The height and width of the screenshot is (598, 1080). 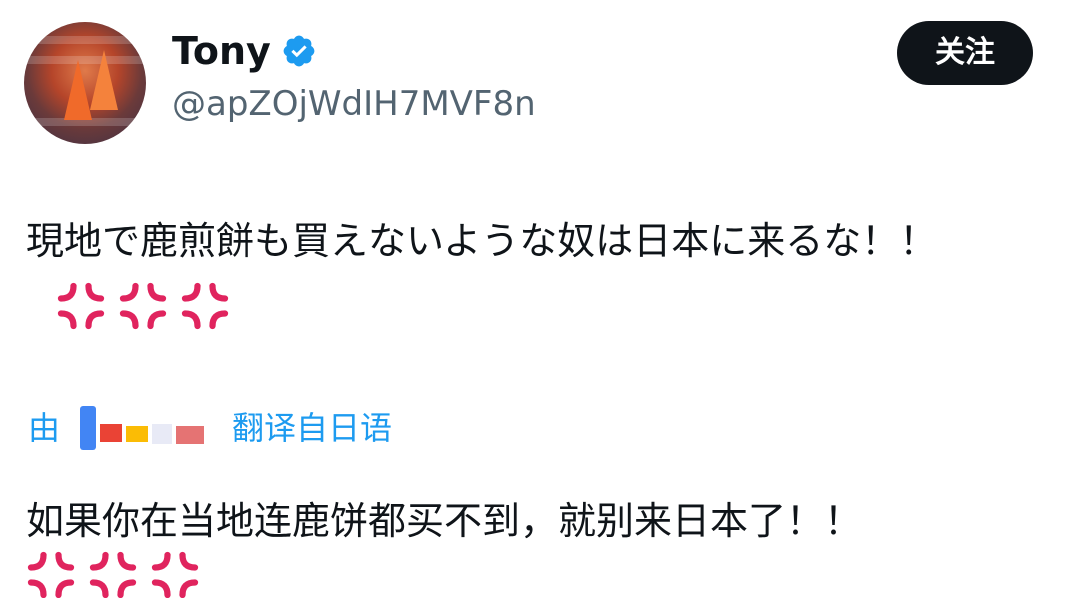 What do you see at coordinates (482, 241) in the screenshot?
I see `tweet-text: 現地で鹿煎餅も買えないような奴は日本に来るな！！` at bounding box center [482, 241].